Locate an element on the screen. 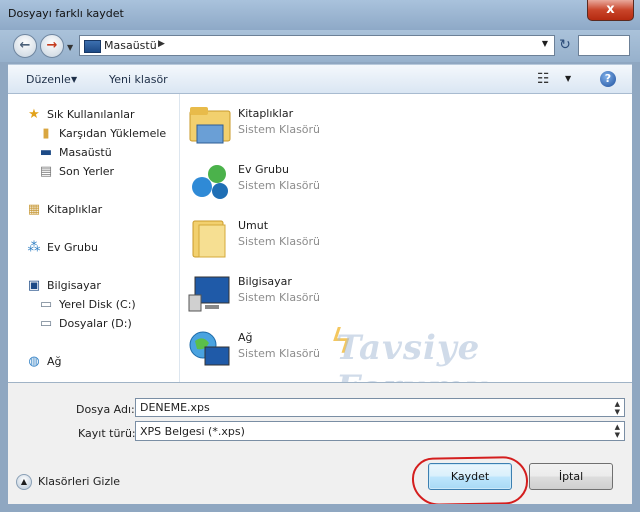 The height and width of the screenshot is (512, 640). list-item-user-folder: Umut Sistem Klasörü is located at coordinates (315, 238).